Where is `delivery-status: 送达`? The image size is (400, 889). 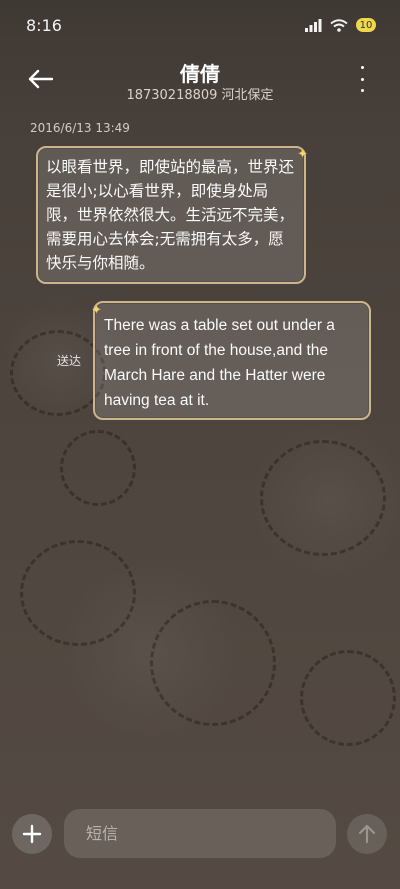 delivery-status: 送达 is located at coordinates (69, 361).